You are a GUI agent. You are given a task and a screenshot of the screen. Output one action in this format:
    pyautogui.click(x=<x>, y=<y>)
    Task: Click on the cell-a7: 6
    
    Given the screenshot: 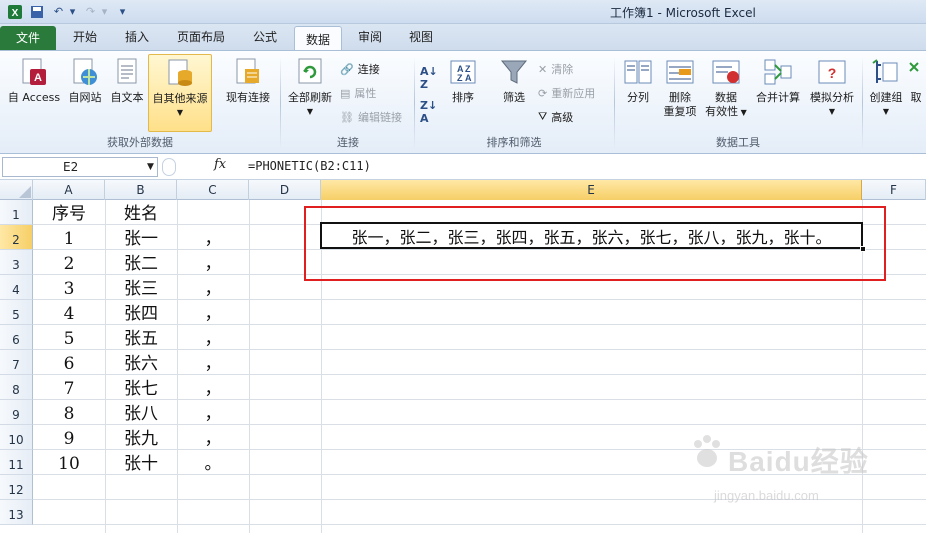 What is the action you would take?
    pyautogui.click(x=69, y=362)
    